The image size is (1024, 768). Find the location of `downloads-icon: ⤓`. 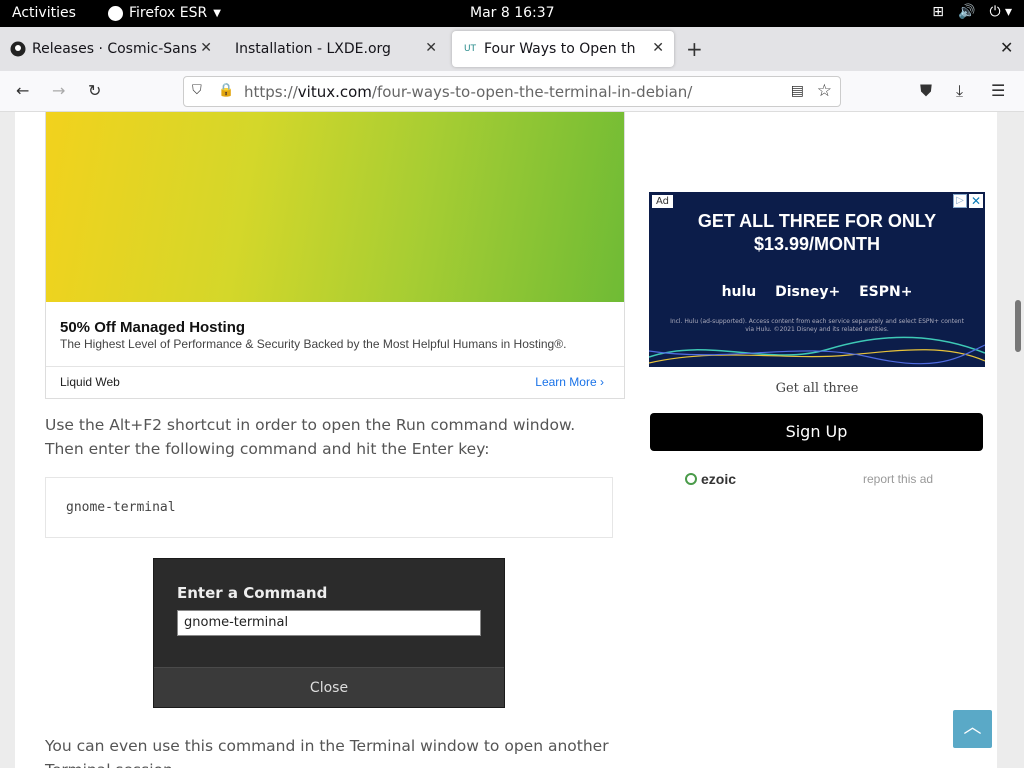

downloads-icon: ⤓ is located at coordinates (959, 91).